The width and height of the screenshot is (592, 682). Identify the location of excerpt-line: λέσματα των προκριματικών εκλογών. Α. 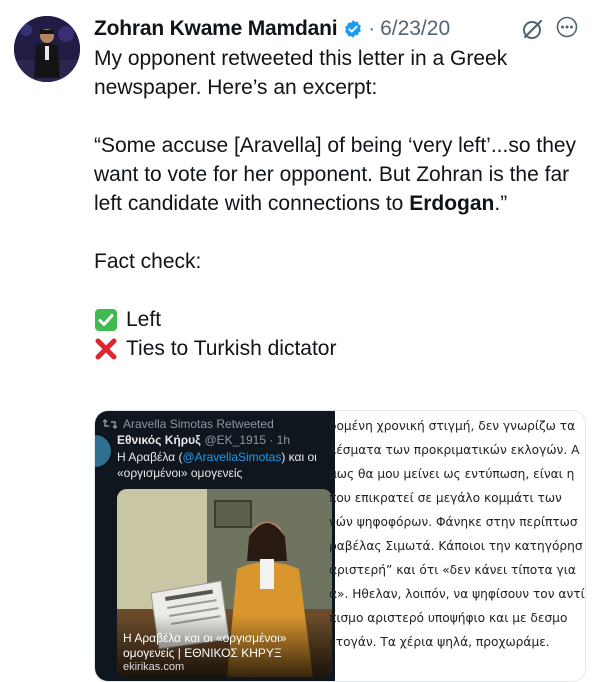
(454, 450).